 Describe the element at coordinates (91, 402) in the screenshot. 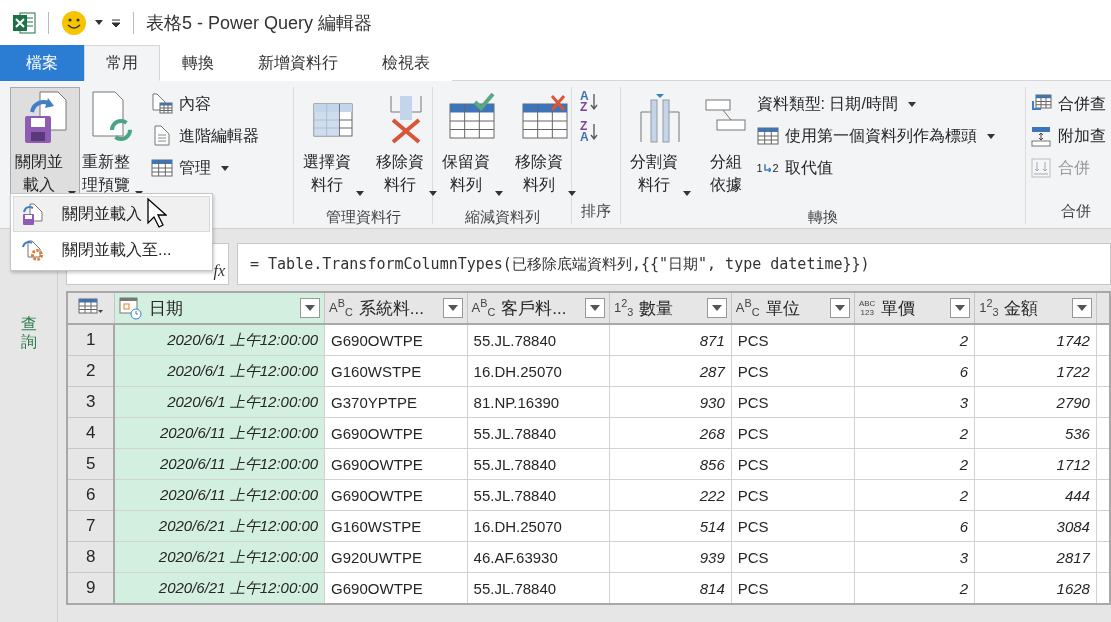

I see `row-number: 3` at that location.